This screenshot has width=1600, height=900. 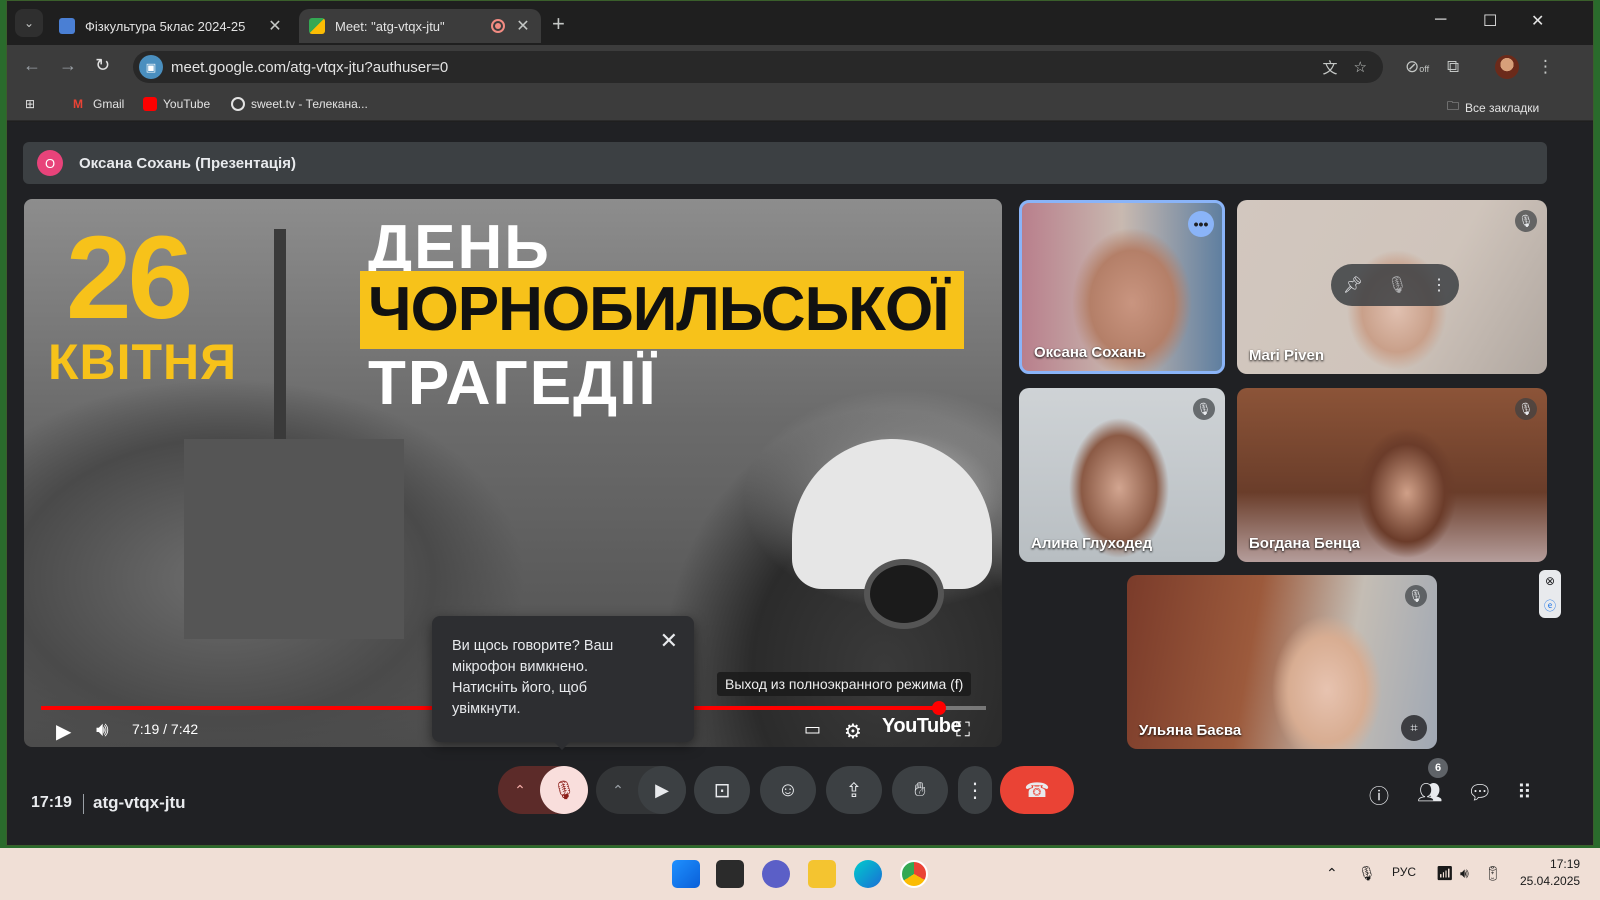 I want to click on chrome-browser-icon, so click(x=914, y=874).